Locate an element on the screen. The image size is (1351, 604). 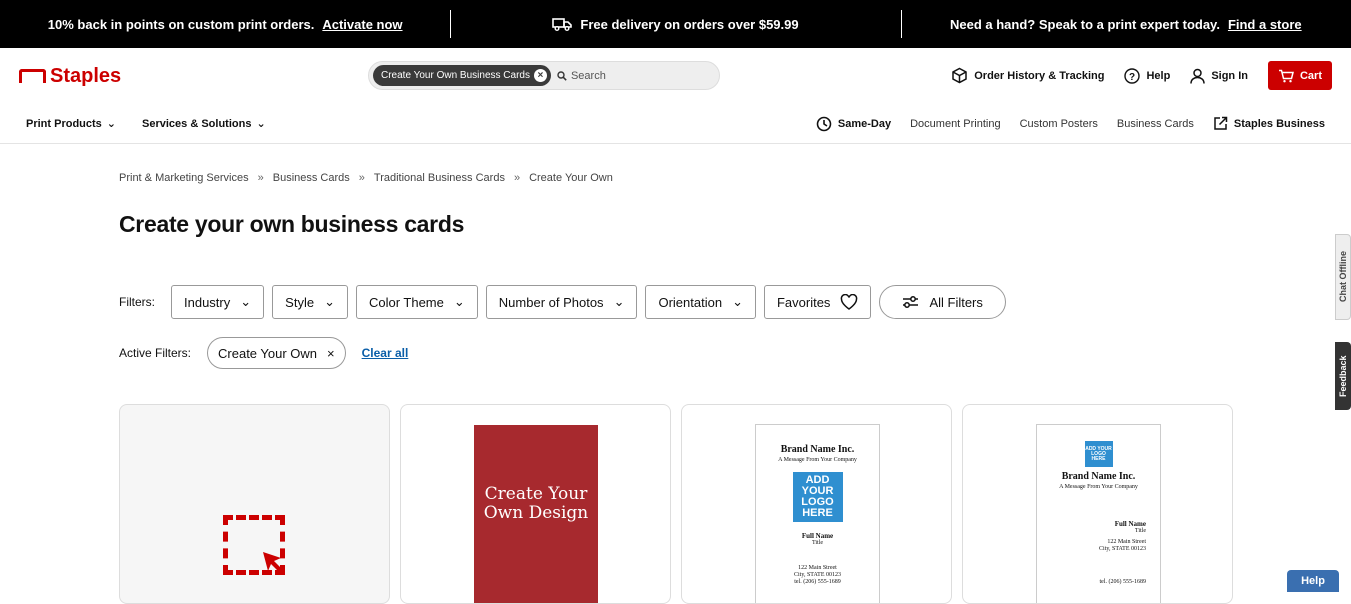
staples-logo: Staples is located at coordinates (70, 76).